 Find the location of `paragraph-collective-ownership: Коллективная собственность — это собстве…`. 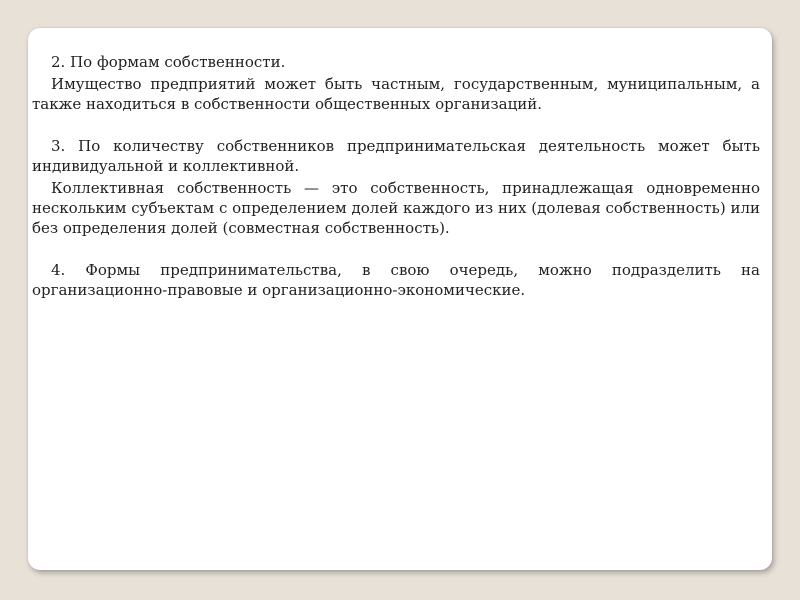

paragraph-collective-ownership: Коллективная собственность — это собстве… is located at coordinates (396, 208).